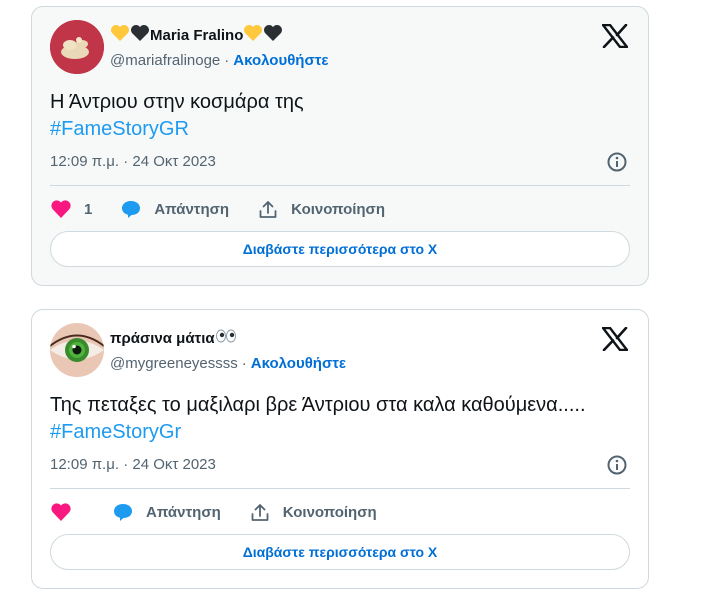  Describe the element at coordinates (340, 116) in the screenshot. I see `tweet-text: Η Άντριου στην κοσμάρα της #FameStoryGR` at that location.